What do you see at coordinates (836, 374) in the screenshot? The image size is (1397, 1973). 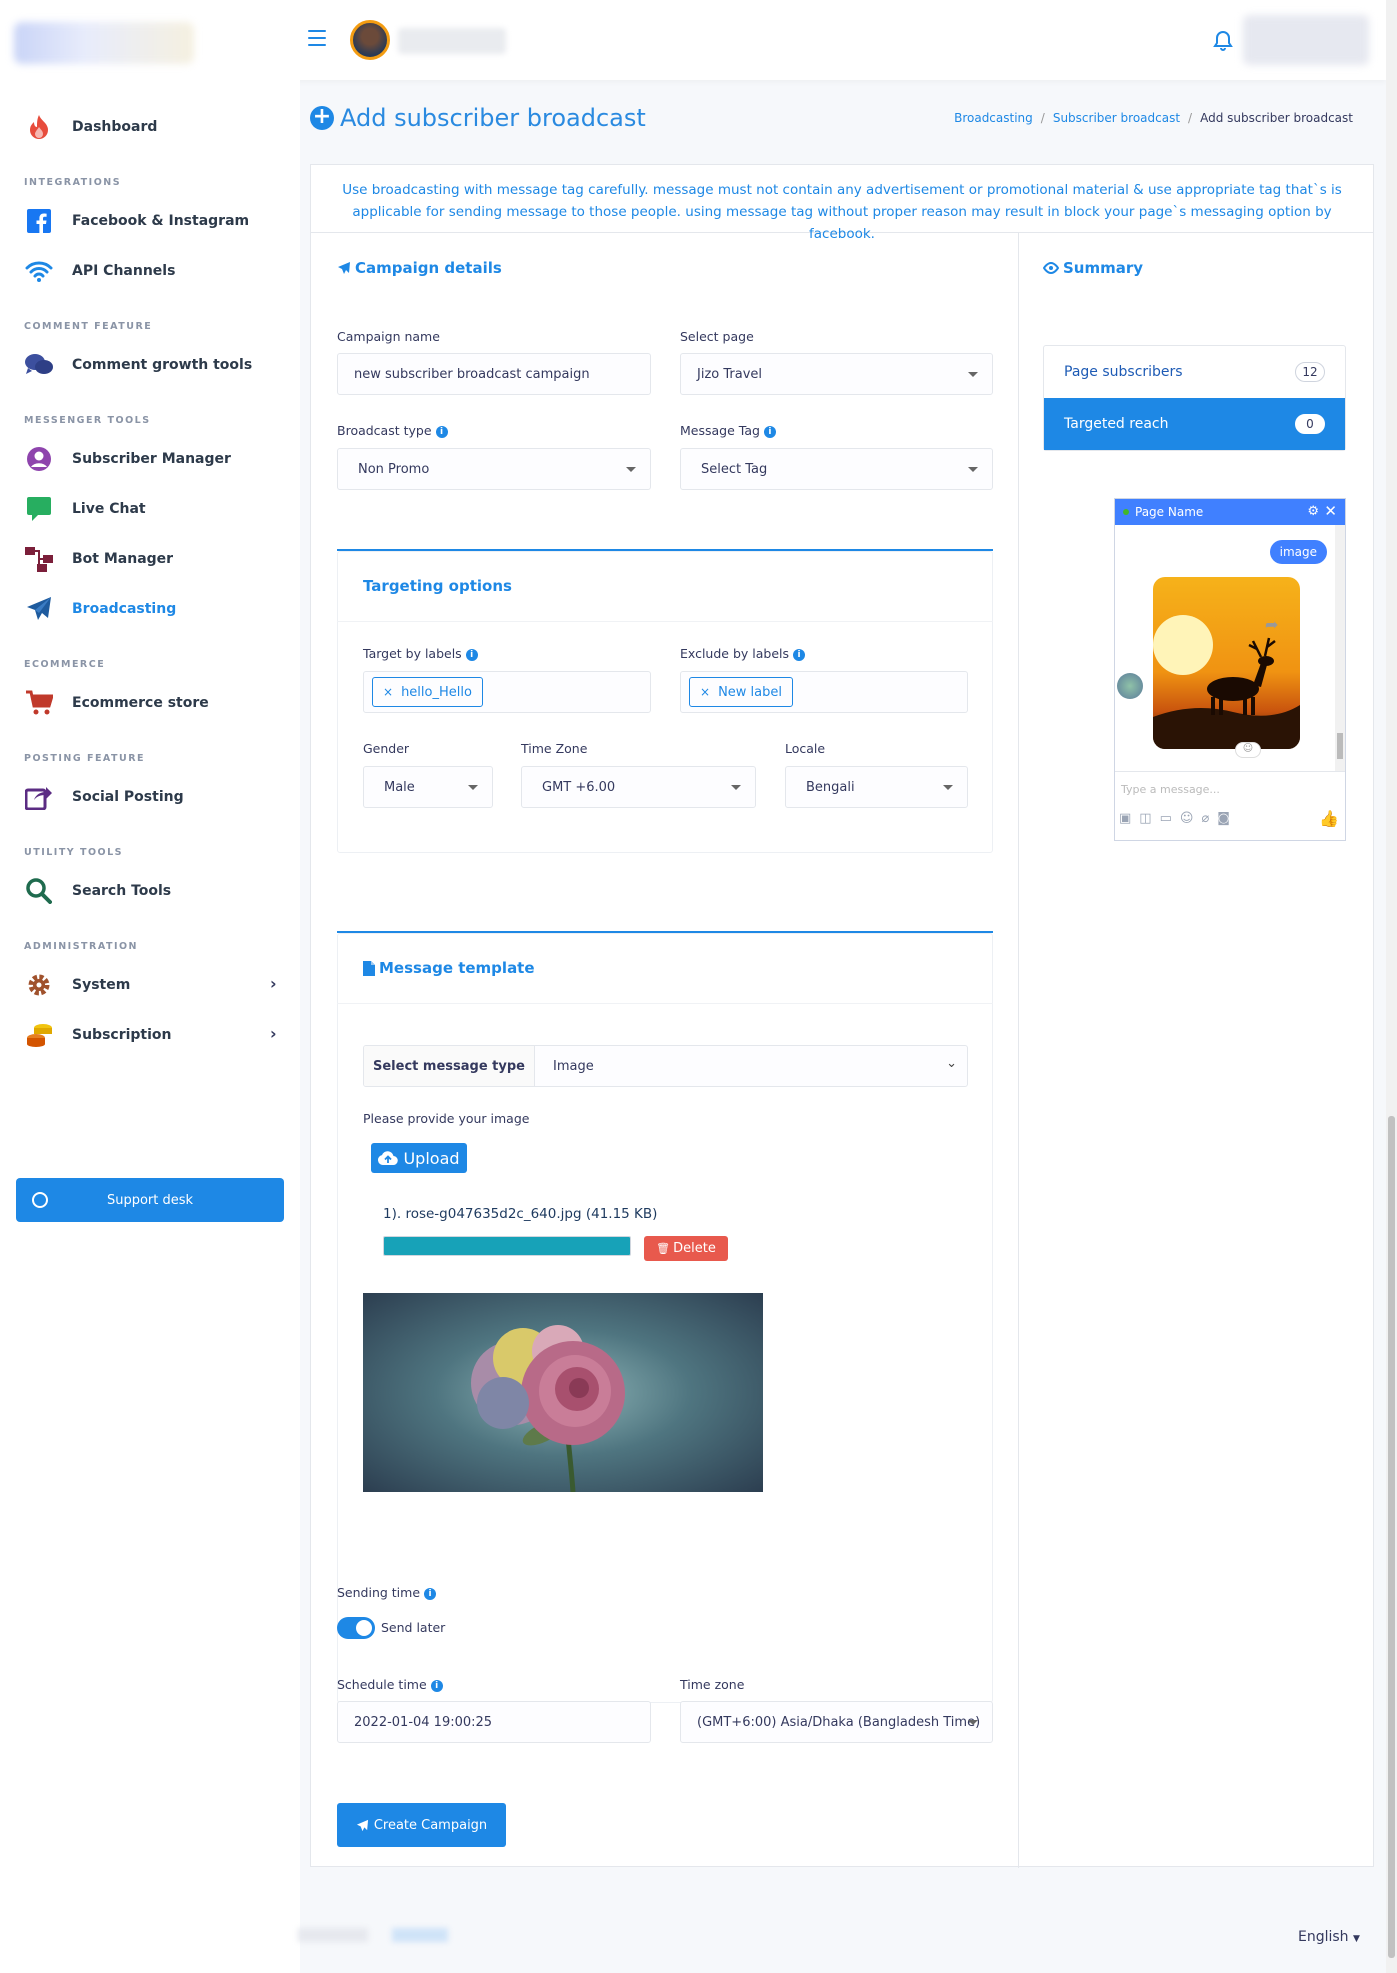 I see `select-page-dropdown: Jizo Travel` at bounding box center [836, 374].